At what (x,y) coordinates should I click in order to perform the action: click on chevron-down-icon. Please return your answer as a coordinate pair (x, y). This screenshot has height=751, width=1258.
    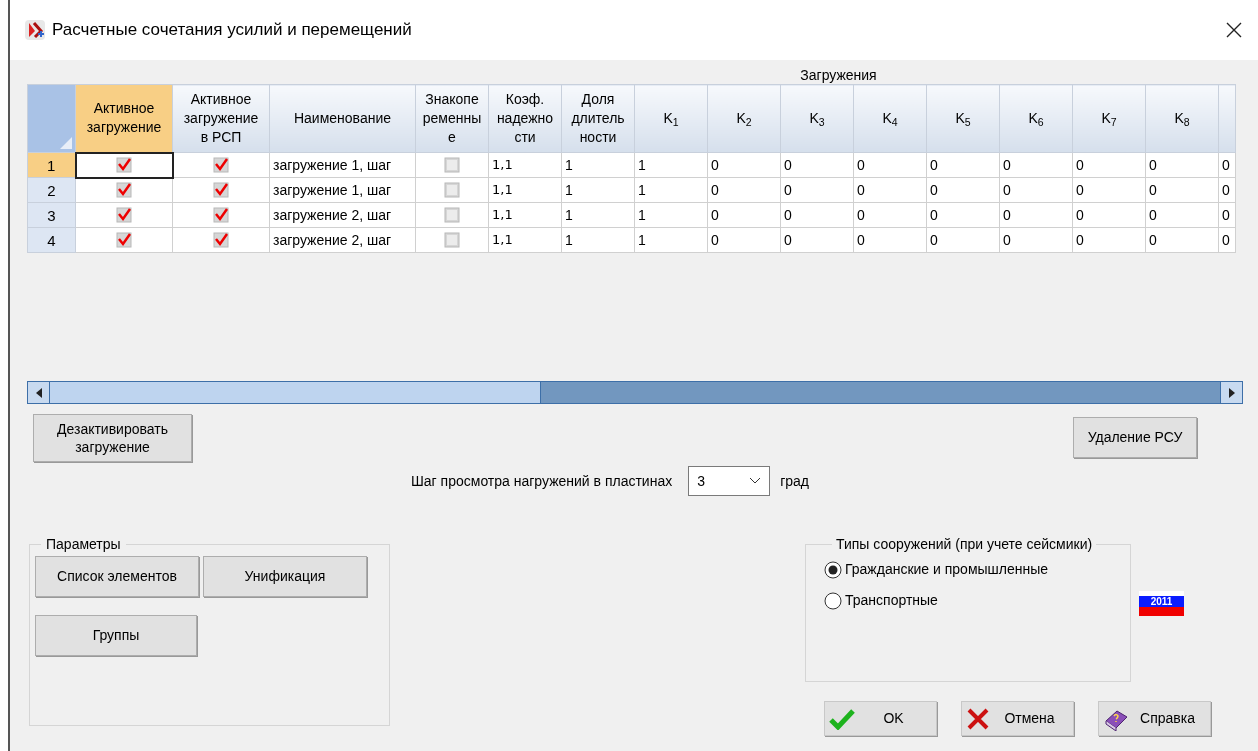
    Looking at the image, I should click on (755, 481).